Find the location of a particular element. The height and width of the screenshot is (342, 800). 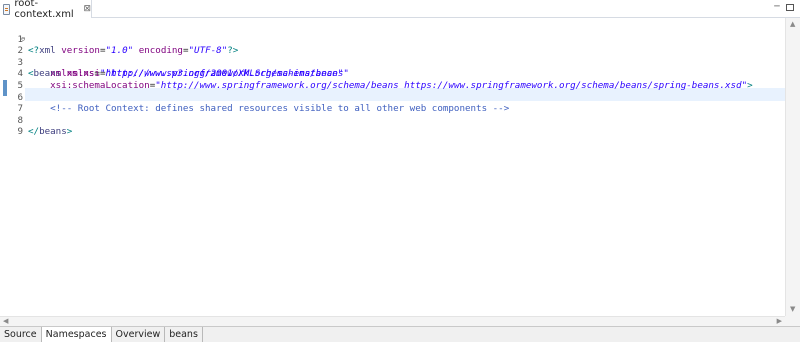

xml-punct: ?> is located at coordinates (233, 51).